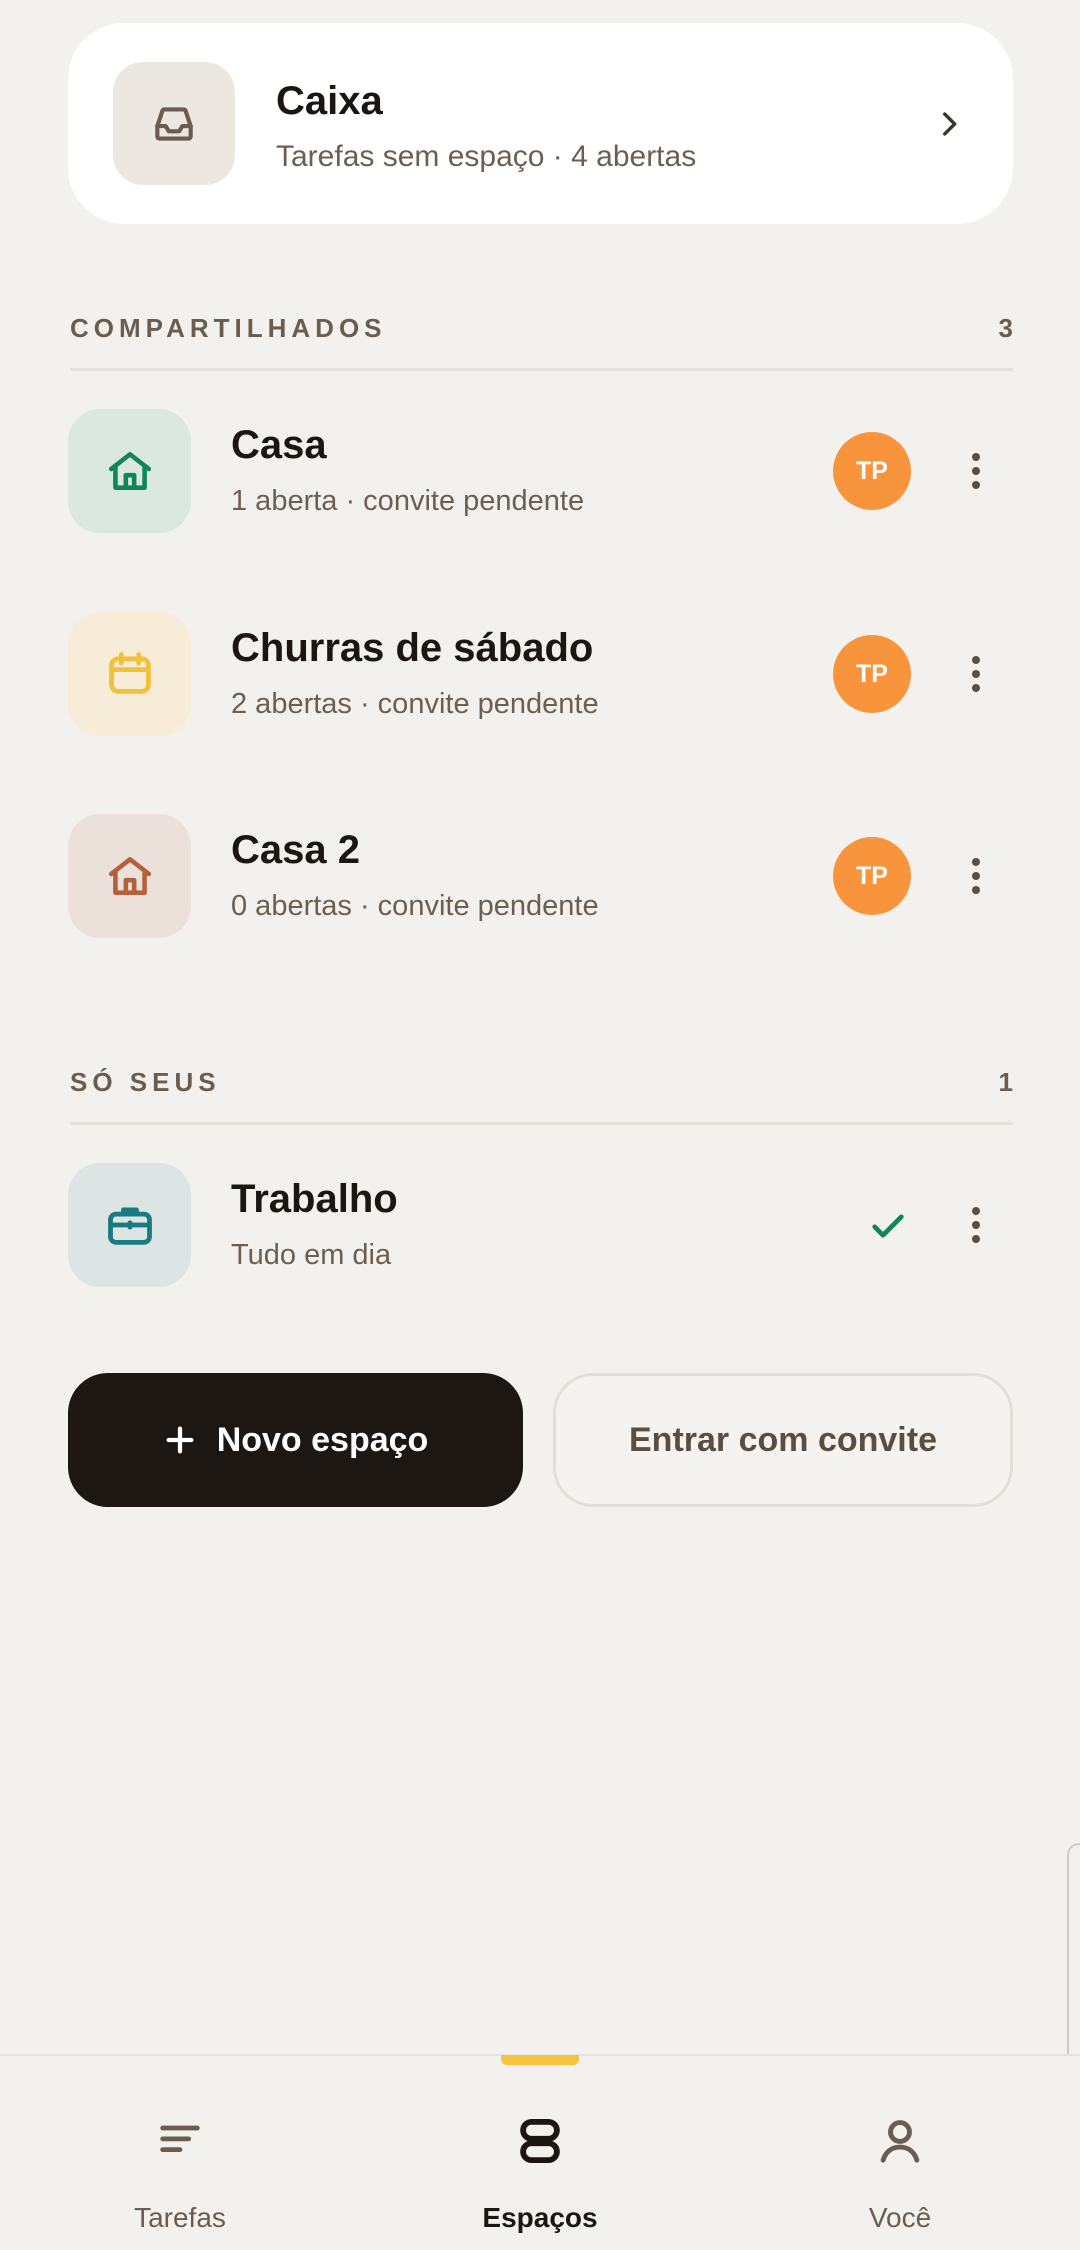 The image size is (1080, 2250). Describe the element at coordinates (888, 1226) in the screenshot. I see `check-icon` at that location.